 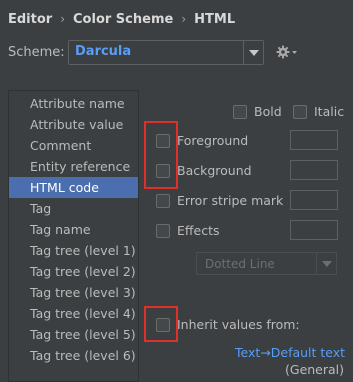 I want to click on list-item-label: Tag name, so click(x=60, y=229).